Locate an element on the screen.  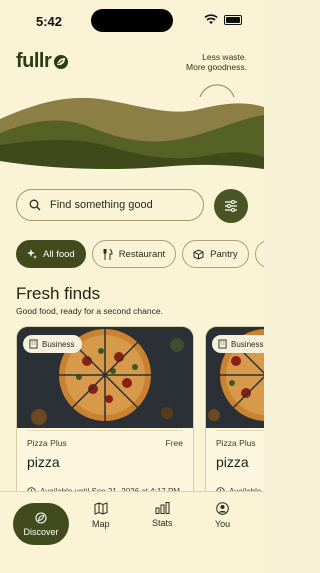
wifi-icon is located at coordinates (211, 19).